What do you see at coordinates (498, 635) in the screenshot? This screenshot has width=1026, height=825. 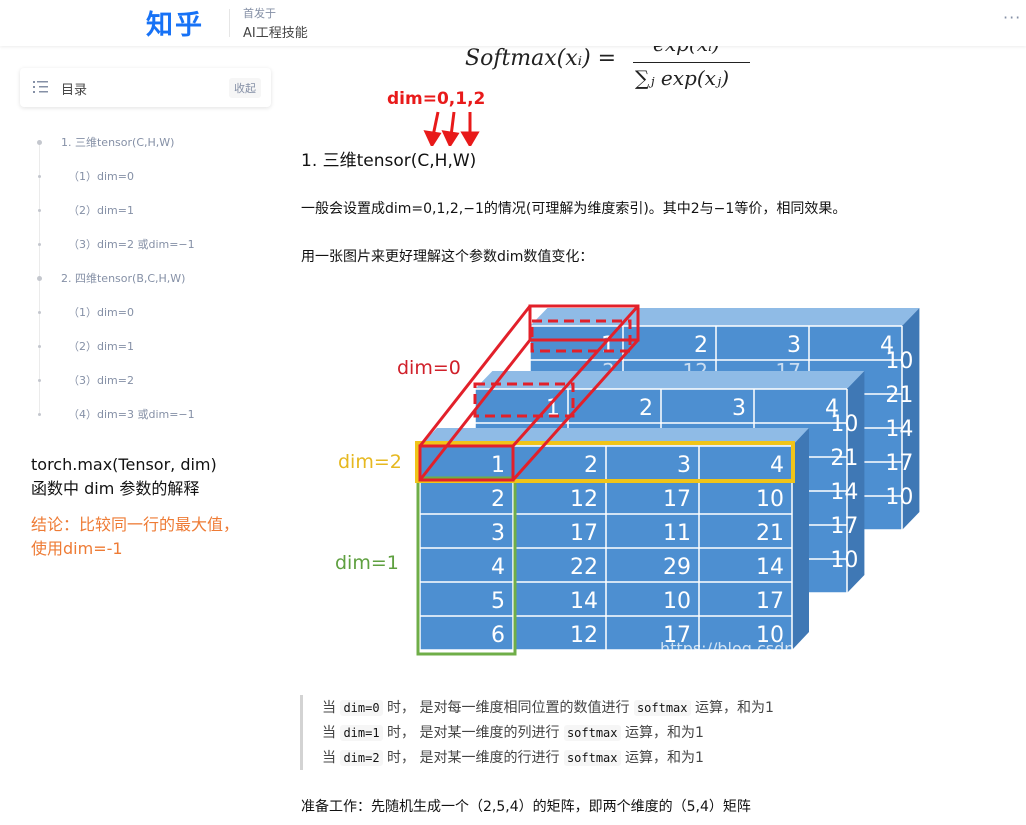 I see `front-cell: 6` at bounding box center [498, 635].